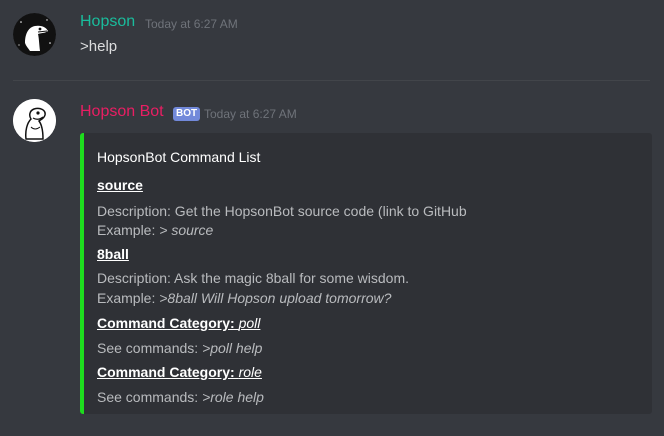 The width and height of the screenshot is (664, 436). I want to click on see-commands: See commands: >poll help, so click(179, 348).